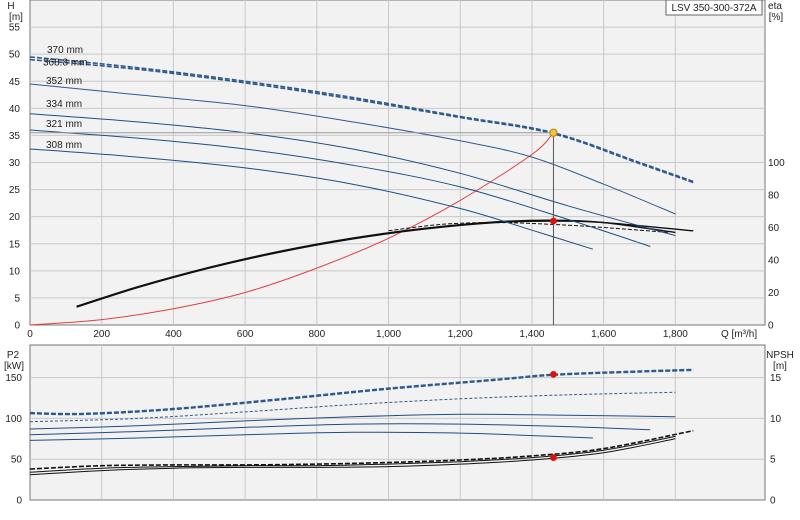  What do you see at coordinates (17, 460) in the screenshot?
I see `y-tick-label-p2: 50` at bounding box center [17, 460].